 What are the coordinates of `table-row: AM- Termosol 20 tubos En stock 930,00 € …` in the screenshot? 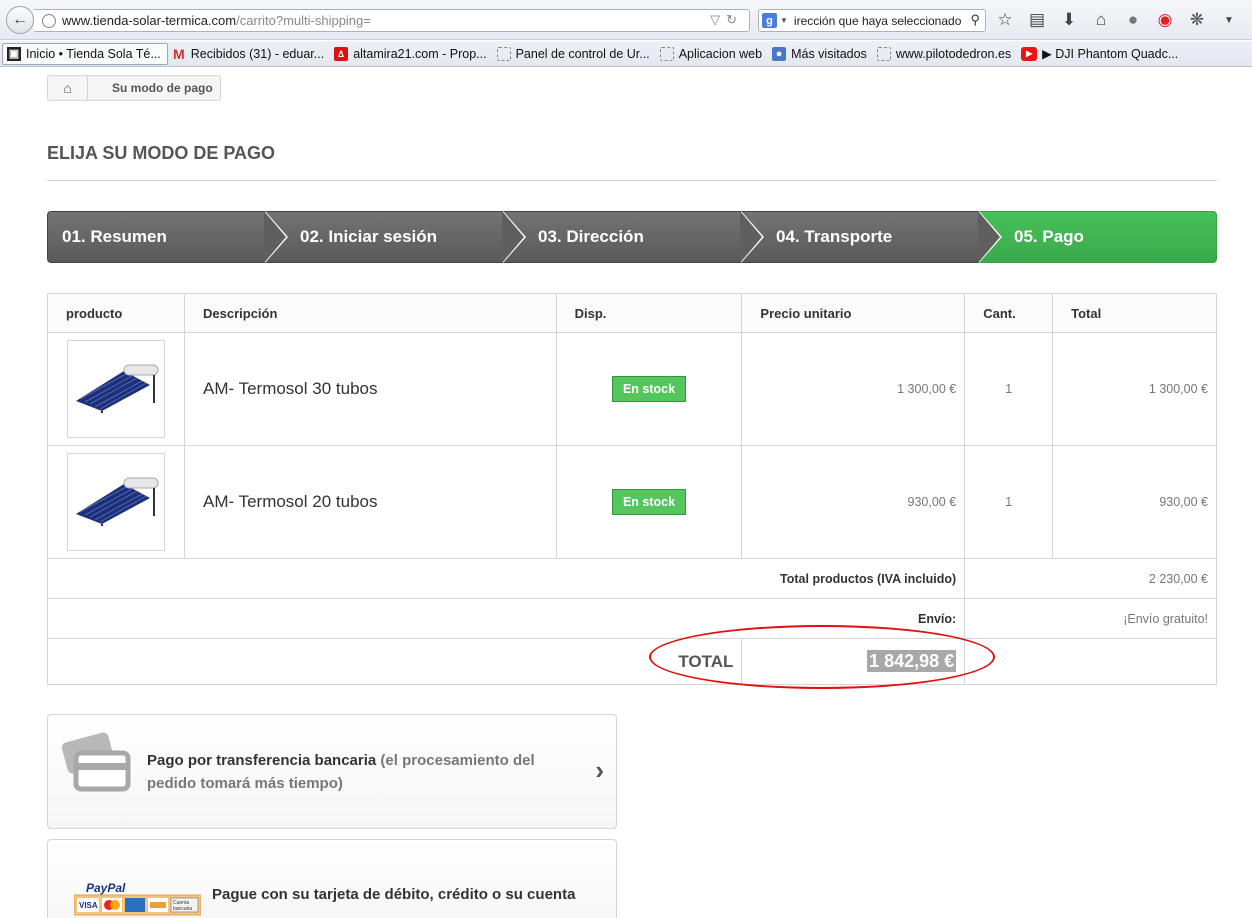 It's located at (632, 502).